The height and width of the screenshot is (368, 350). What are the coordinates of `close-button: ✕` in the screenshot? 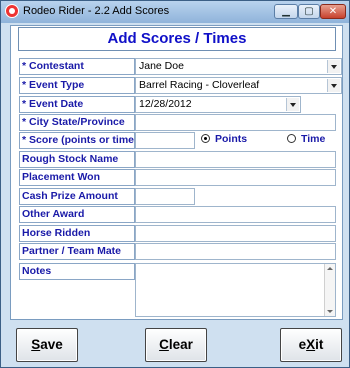 It's located at (333, 11).